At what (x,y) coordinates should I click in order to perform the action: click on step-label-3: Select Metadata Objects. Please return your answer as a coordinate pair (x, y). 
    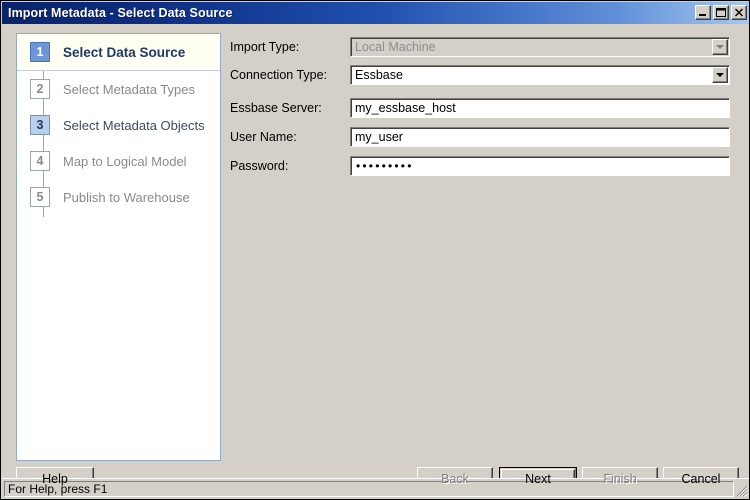
    Looking at the image, I should click on (134, 125).